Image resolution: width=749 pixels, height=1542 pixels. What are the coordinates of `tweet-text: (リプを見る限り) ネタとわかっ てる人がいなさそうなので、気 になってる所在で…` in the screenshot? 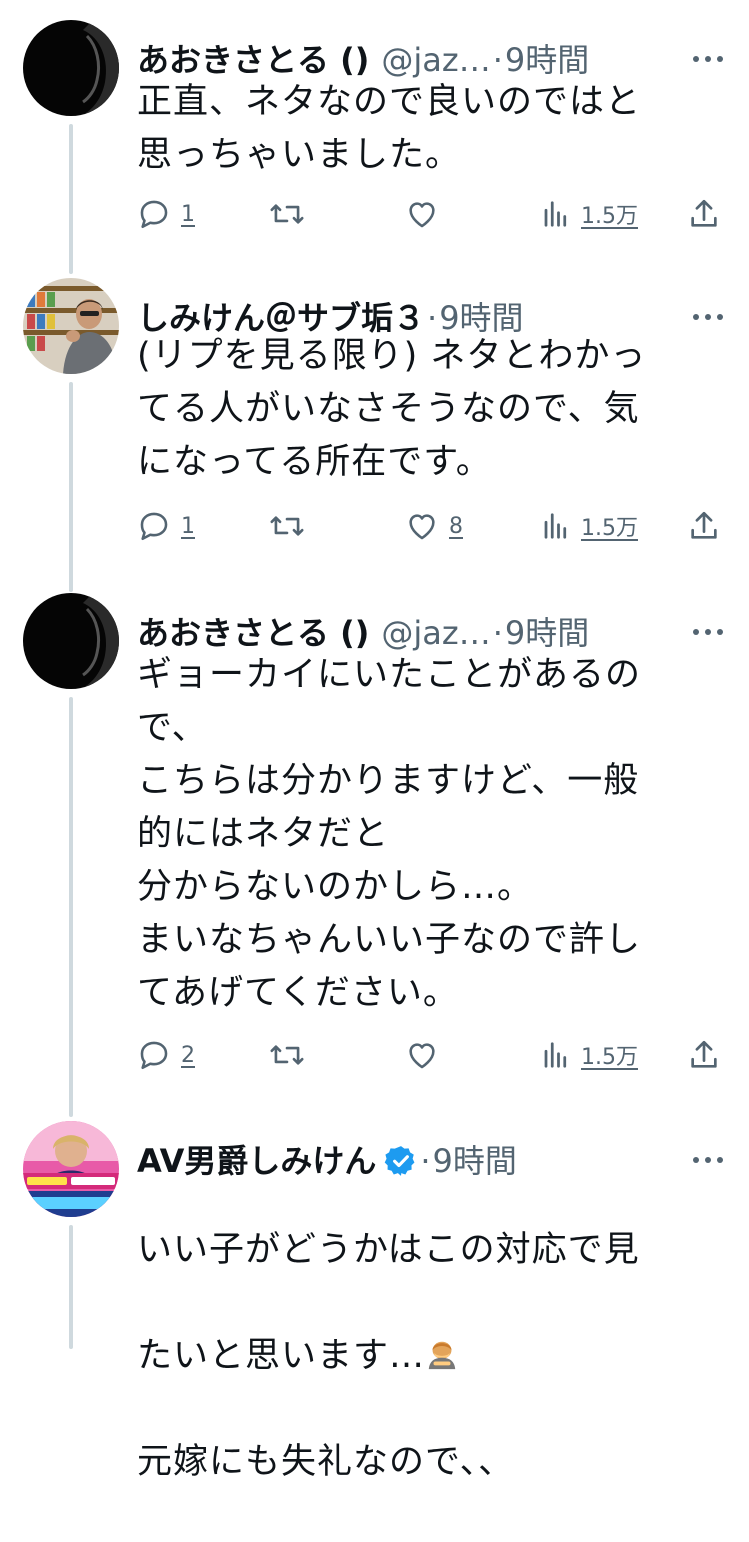 It's located at (392, 409).